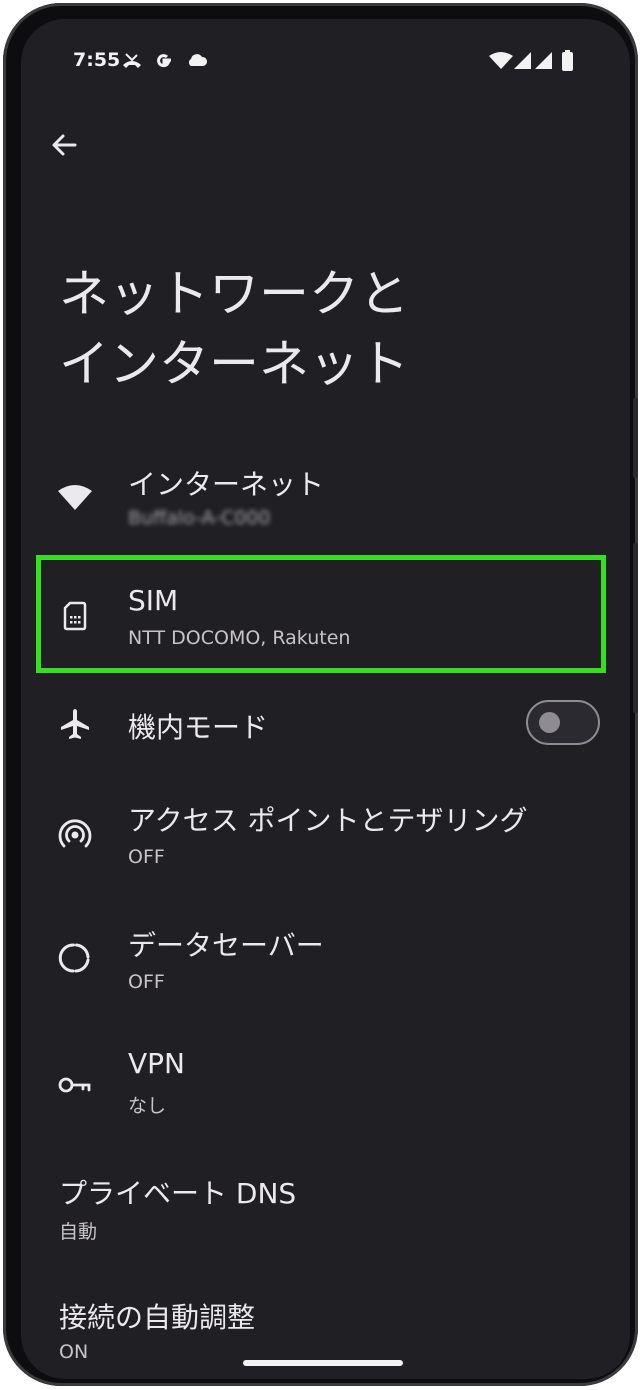  I want to click on airplane-mode-label: 機内モード, so click(198, 727).